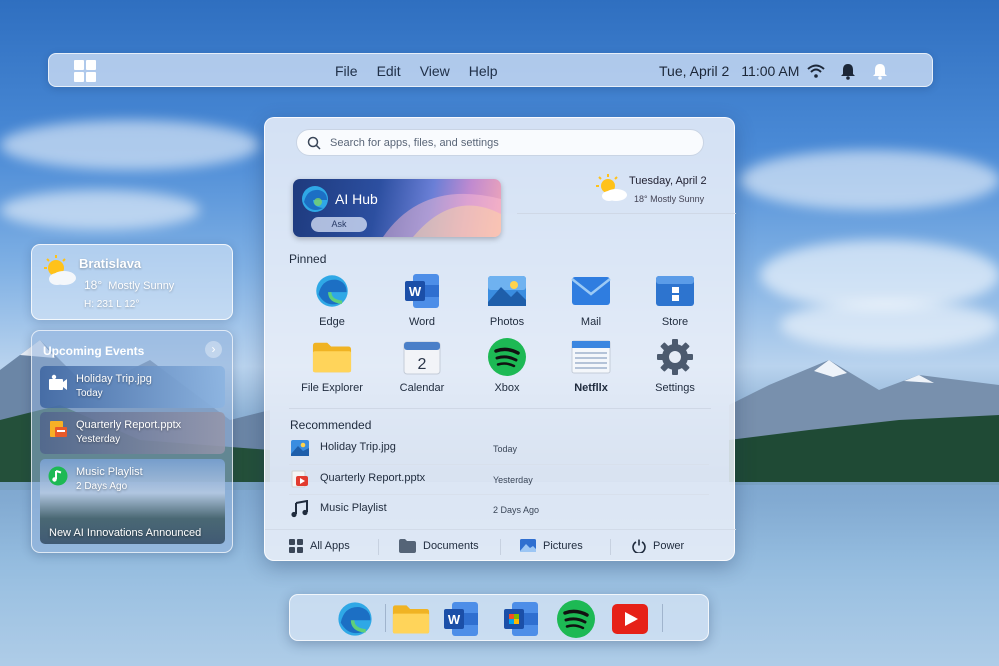 The height and width of the screenshot is (666, 999). What do you see at coordinates (319, 546) in the screenshot?
I see `all-apps-button: All Apps` at bounding box center [319, 546].